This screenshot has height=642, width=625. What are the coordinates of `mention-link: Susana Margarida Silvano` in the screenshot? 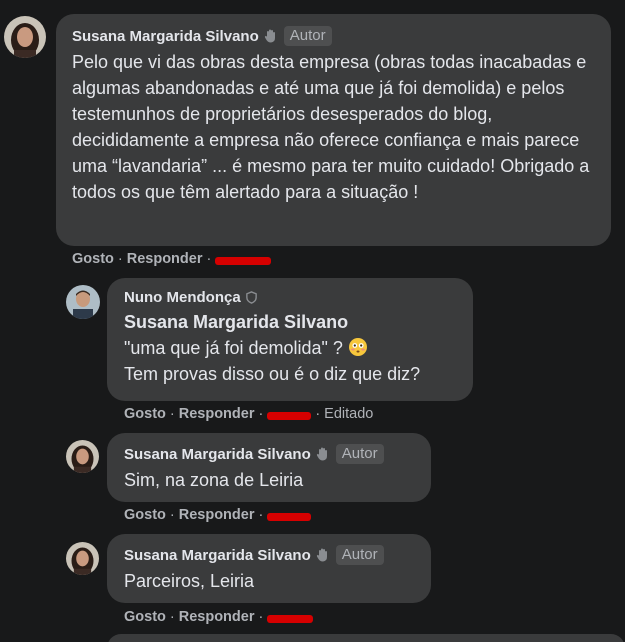 It's located at (291, 322).